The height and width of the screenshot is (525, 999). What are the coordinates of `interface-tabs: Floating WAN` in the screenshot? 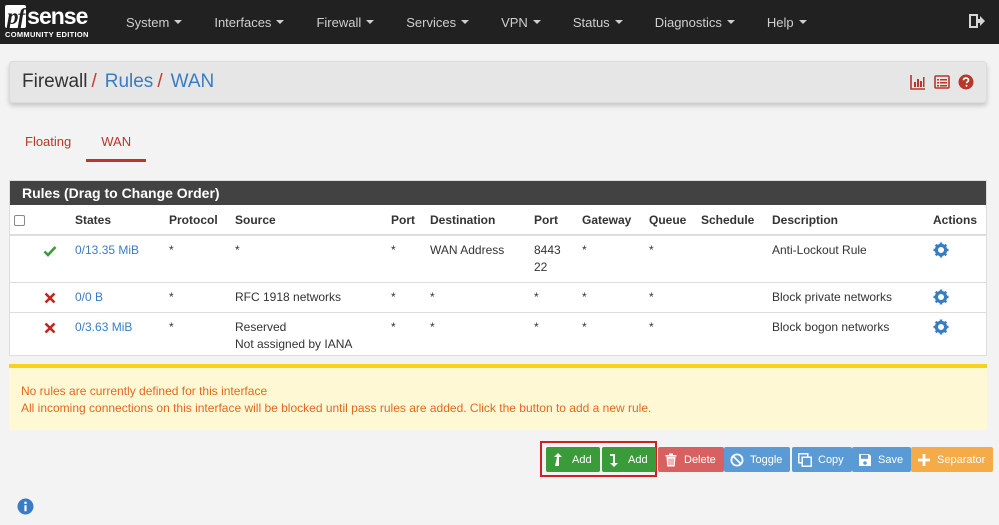 It's located at (78, 141).